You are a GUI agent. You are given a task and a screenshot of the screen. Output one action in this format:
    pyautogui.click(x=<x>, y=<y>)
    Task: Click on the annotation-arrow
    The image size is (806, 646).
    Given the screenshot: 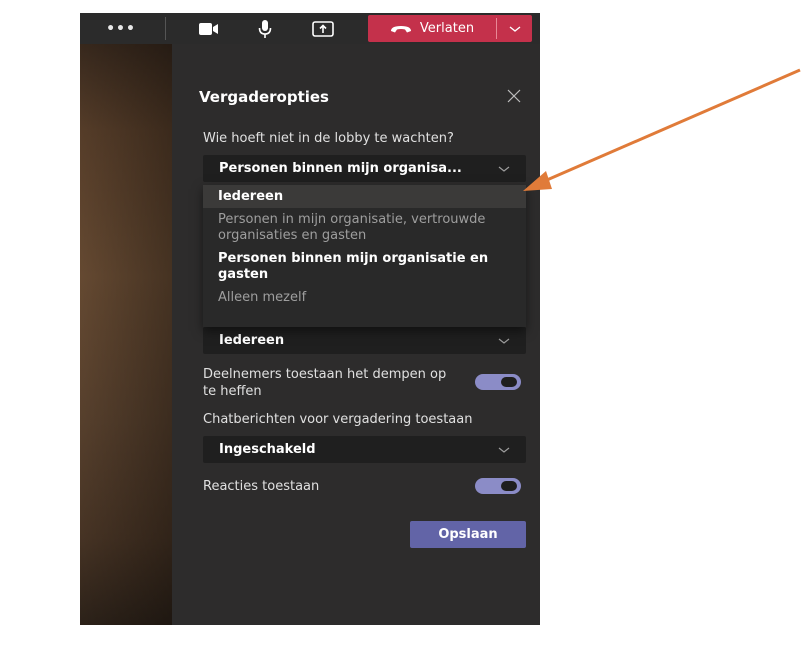 What is the action you would take?
    pyautogui.click(x=662, y=129)
    